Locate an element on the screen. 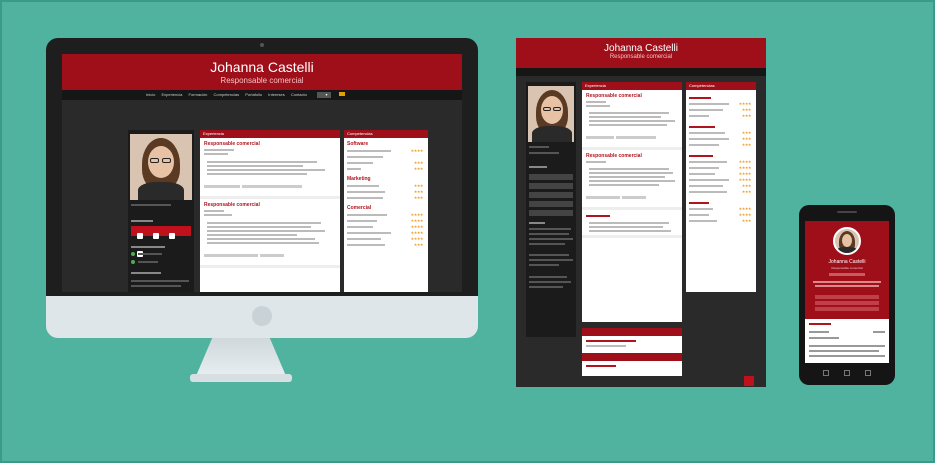  apple-logo-icon is located at coordinates (262, 316).